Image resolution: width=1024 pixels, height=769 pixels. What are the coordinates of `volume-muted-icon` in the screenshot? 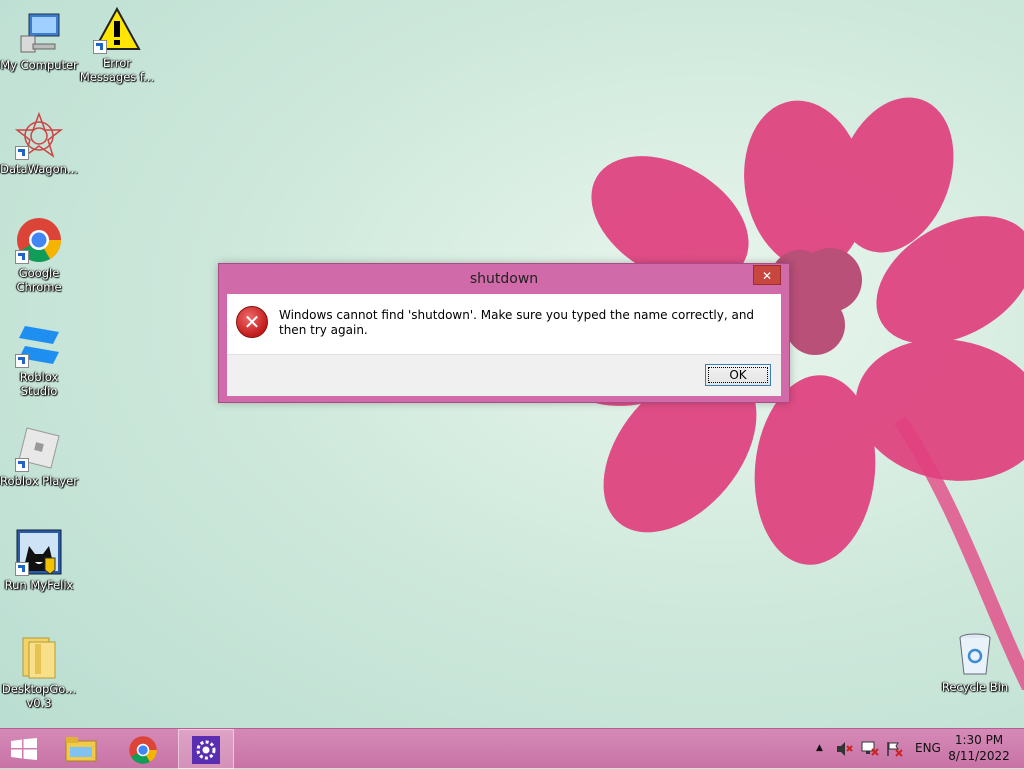 It's located at (845, 750).